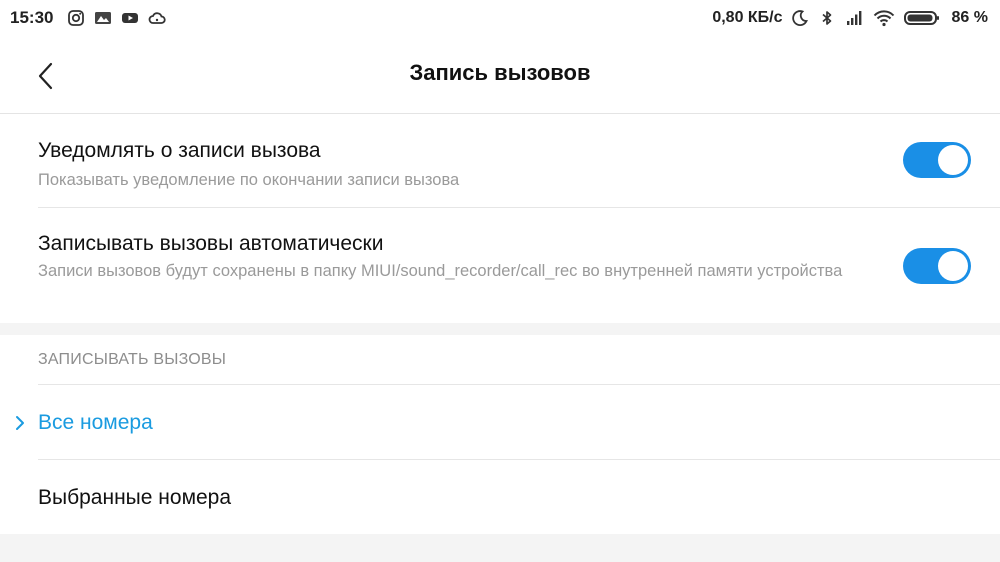 The width and height of the screenshot is (1000, 562). What do you see at coordinates (922, 18) in the screenshot?
I see `battery-icon` at bounding box center [922, 18].